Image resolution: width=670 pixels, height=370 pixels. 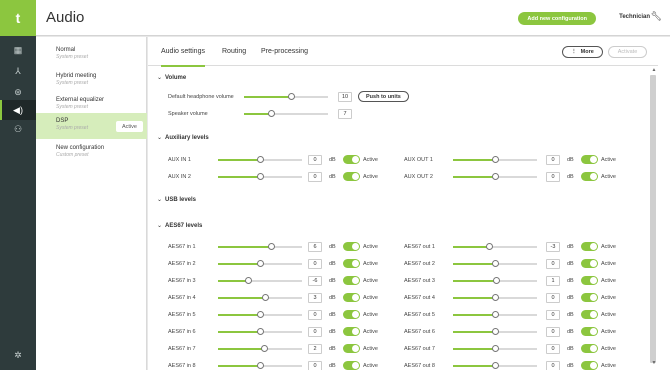 I want to click on level-value-aes67-in-2: 0, so click(x=315, y=264).